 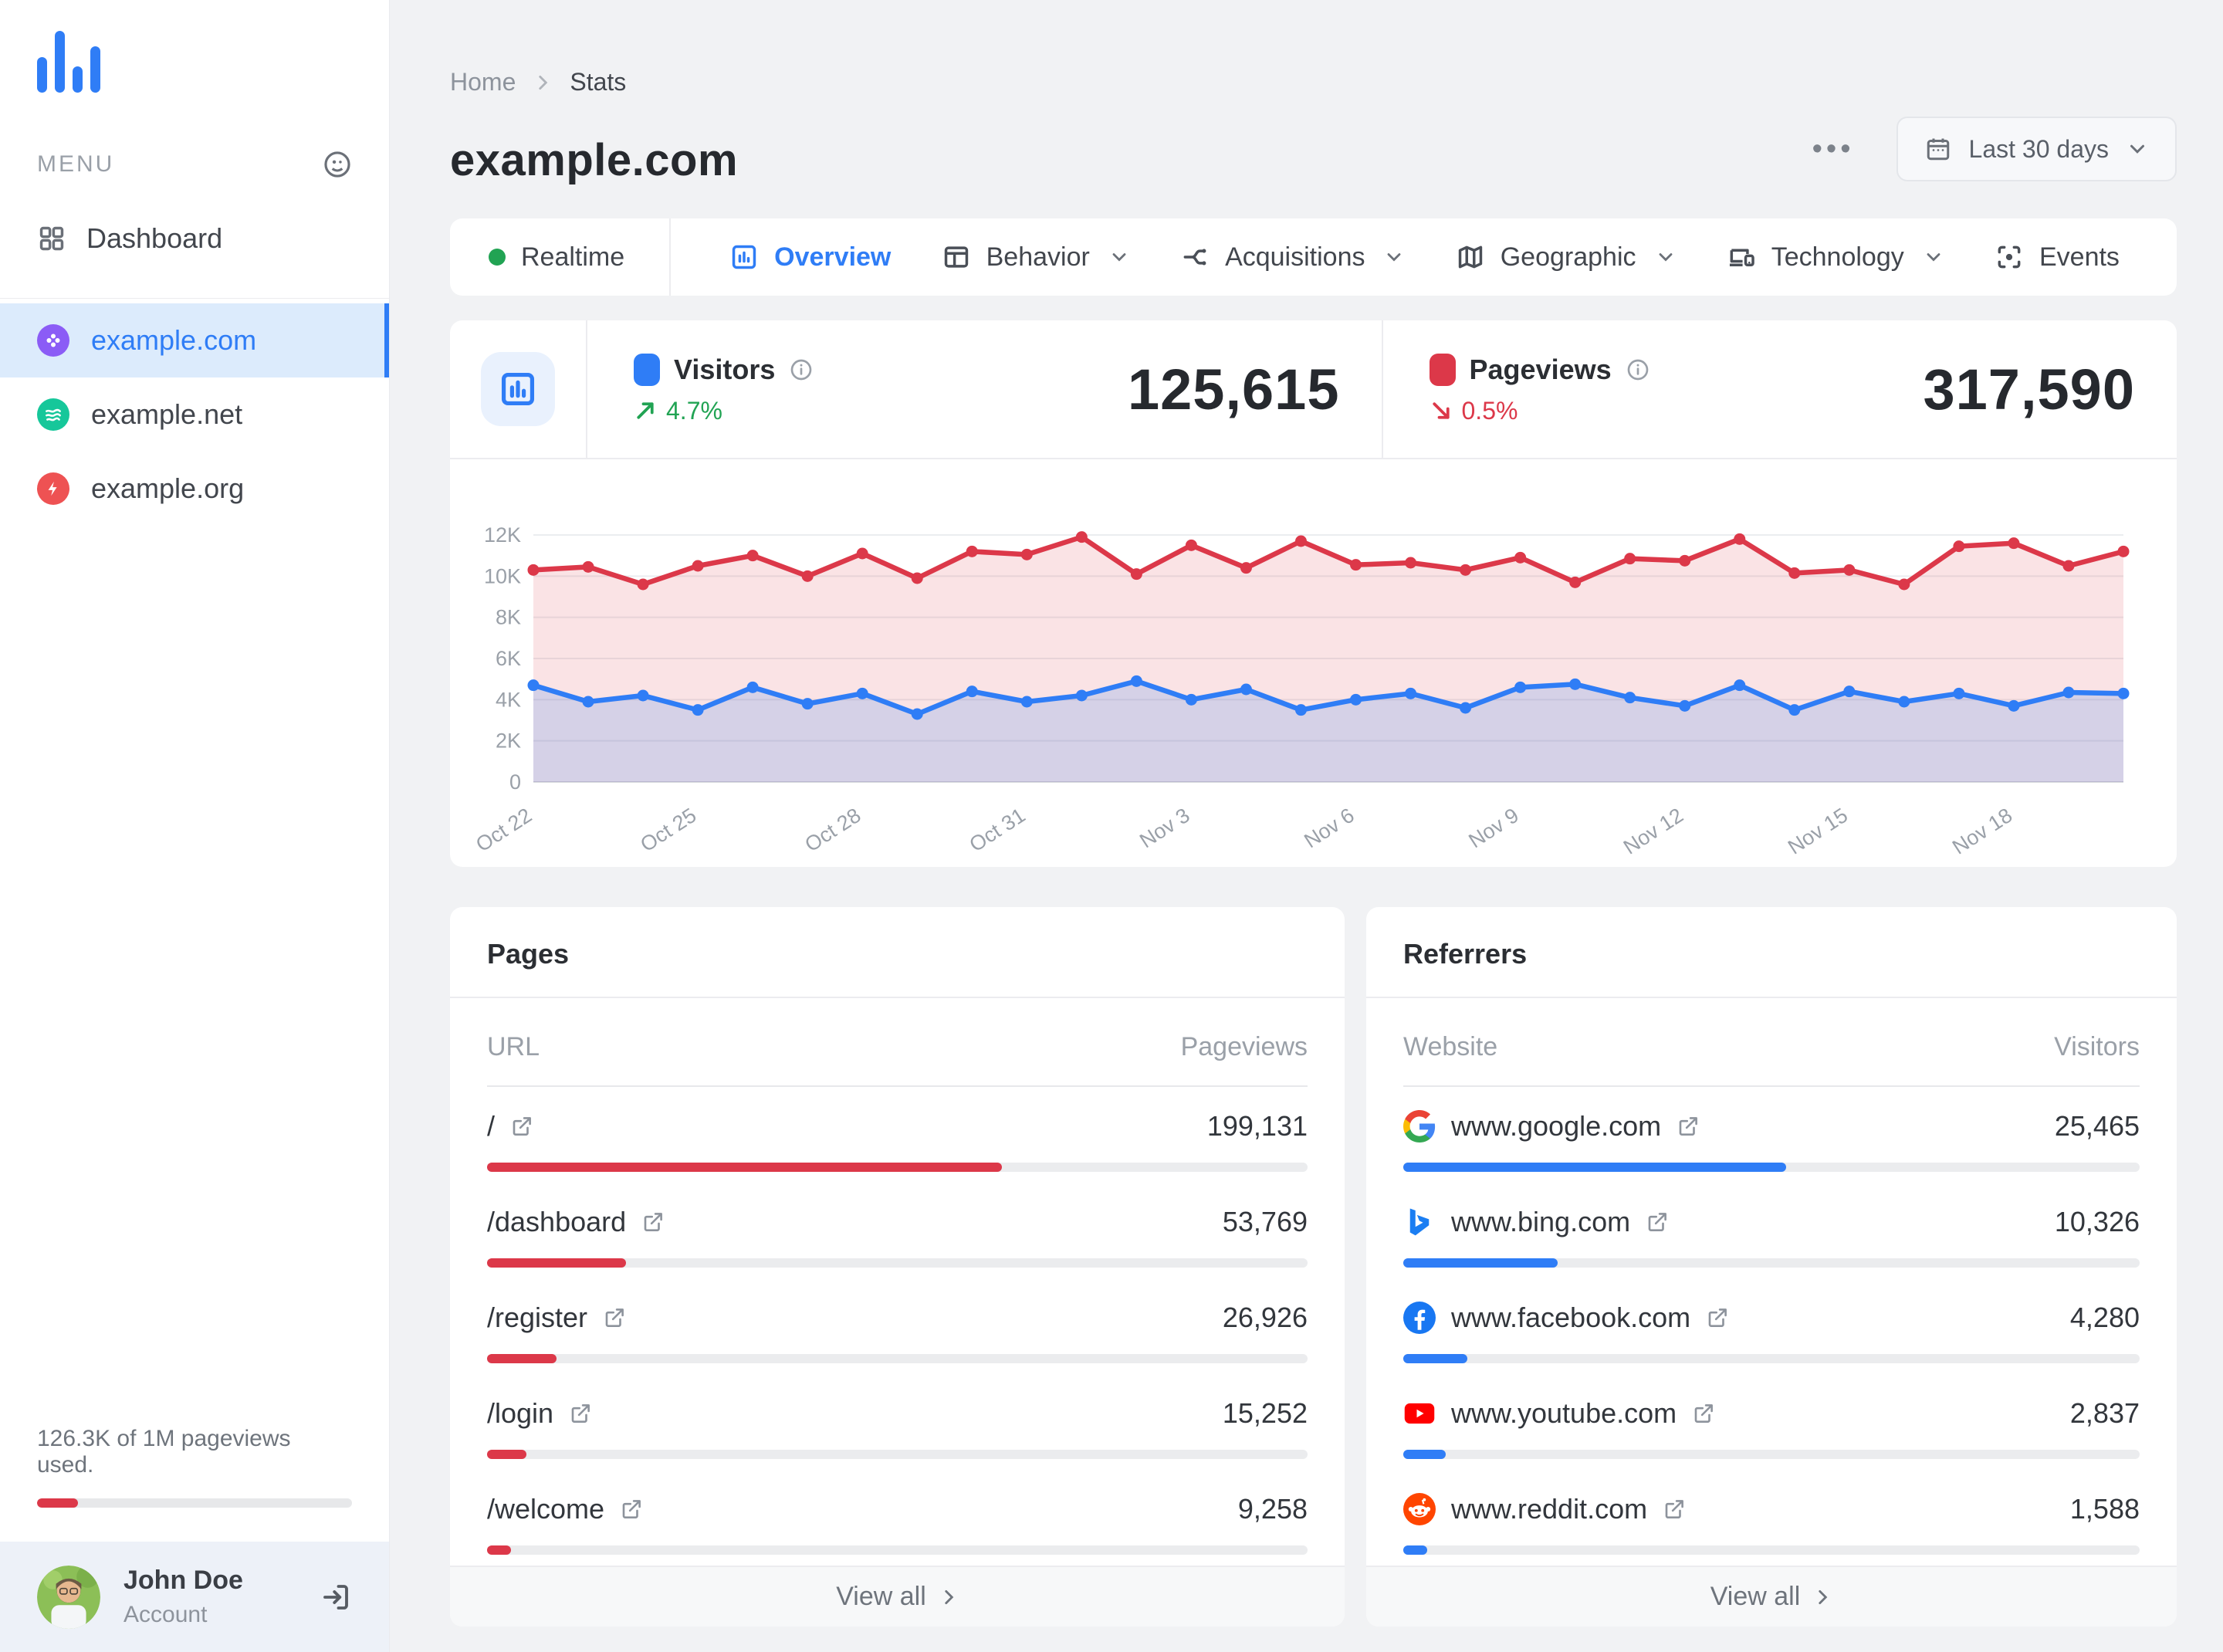 What do you see at coordinates (194, 414) in the screenshot?
I see `sidebar-item-example-net: example.net` at bounding box center [194, 414].